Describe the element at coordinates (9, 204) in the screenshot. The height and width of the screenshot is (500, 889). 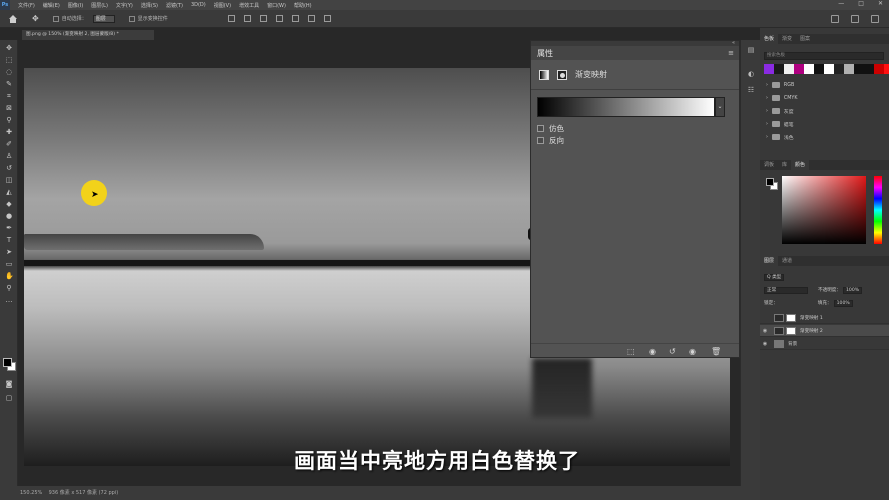
I see `blur-tool-icon: ◆` at that location.